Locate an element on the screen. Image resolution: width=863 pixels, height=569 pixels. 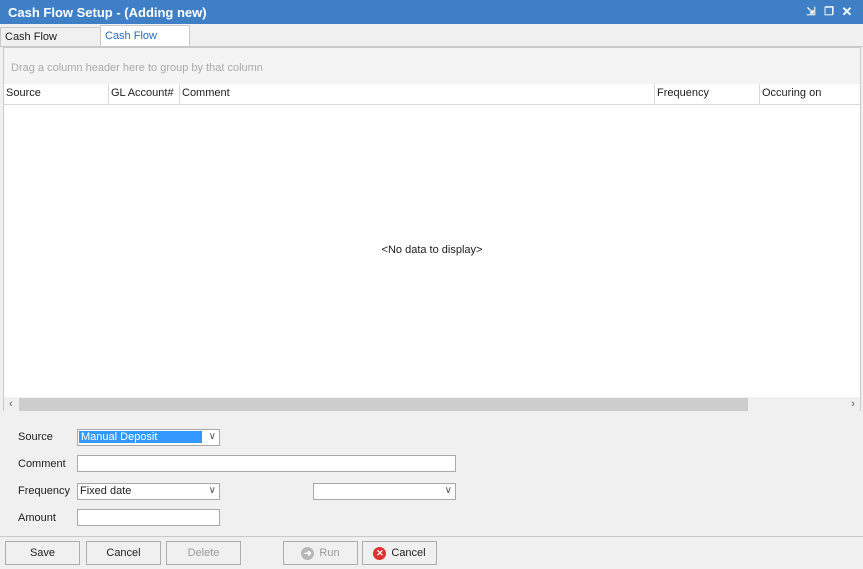
save-button: Save is located at coordinates (42, 553).